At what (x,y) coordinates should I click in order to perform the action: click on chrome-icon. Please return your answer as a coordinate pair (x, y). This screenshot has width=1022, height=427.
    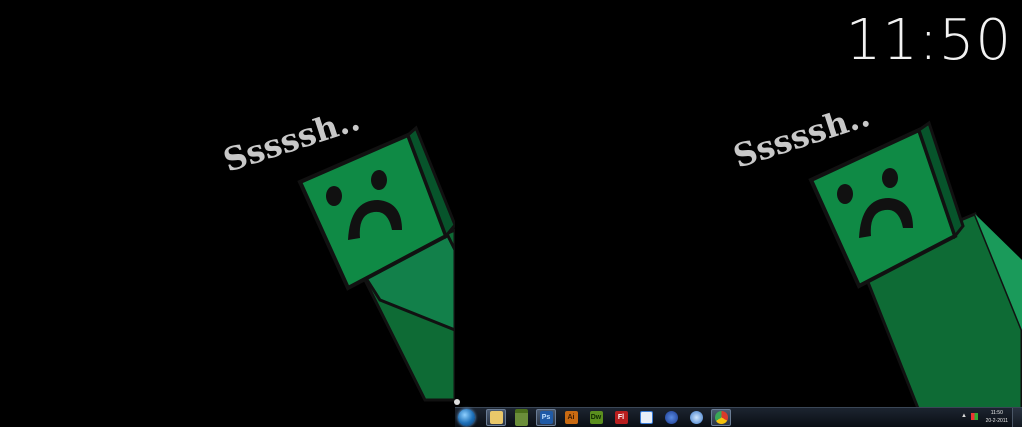
    Looking at the image, I should click on (721, 417).